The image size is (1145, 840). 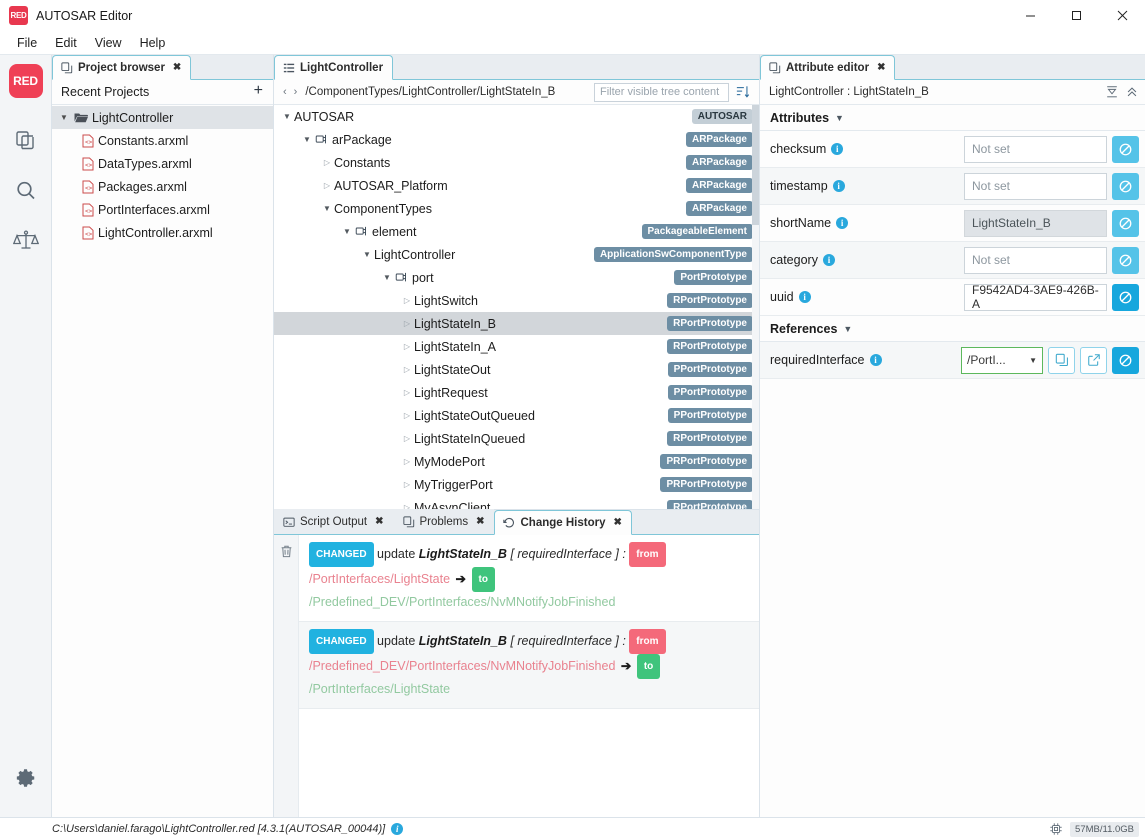 I want to click on nav-forward-icon: ›, so click(x=296, y=92).